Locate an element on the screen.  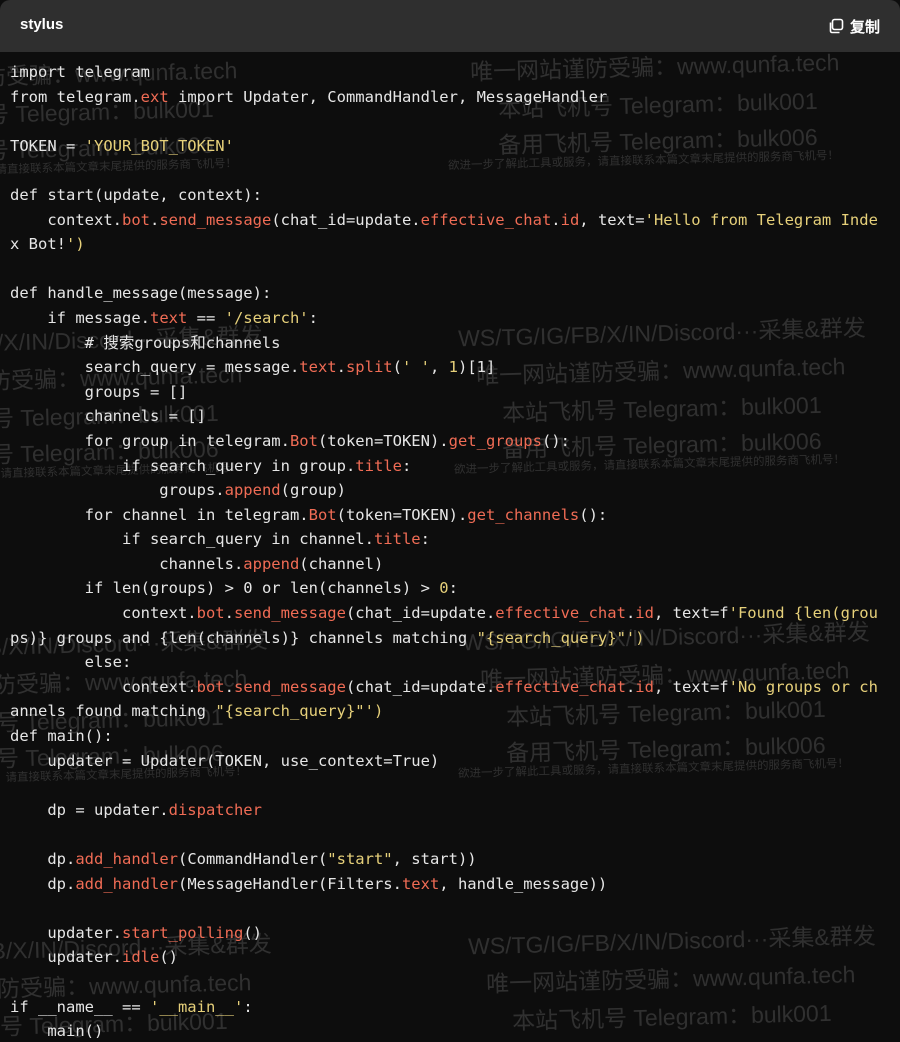
code-line: if search_query in channel.title: is located at coordinates (220, 539).